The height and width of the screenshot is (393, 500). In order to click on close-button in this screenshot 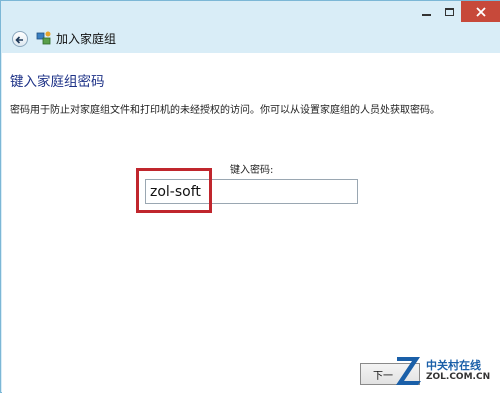, I will do `click(480, 11)`.